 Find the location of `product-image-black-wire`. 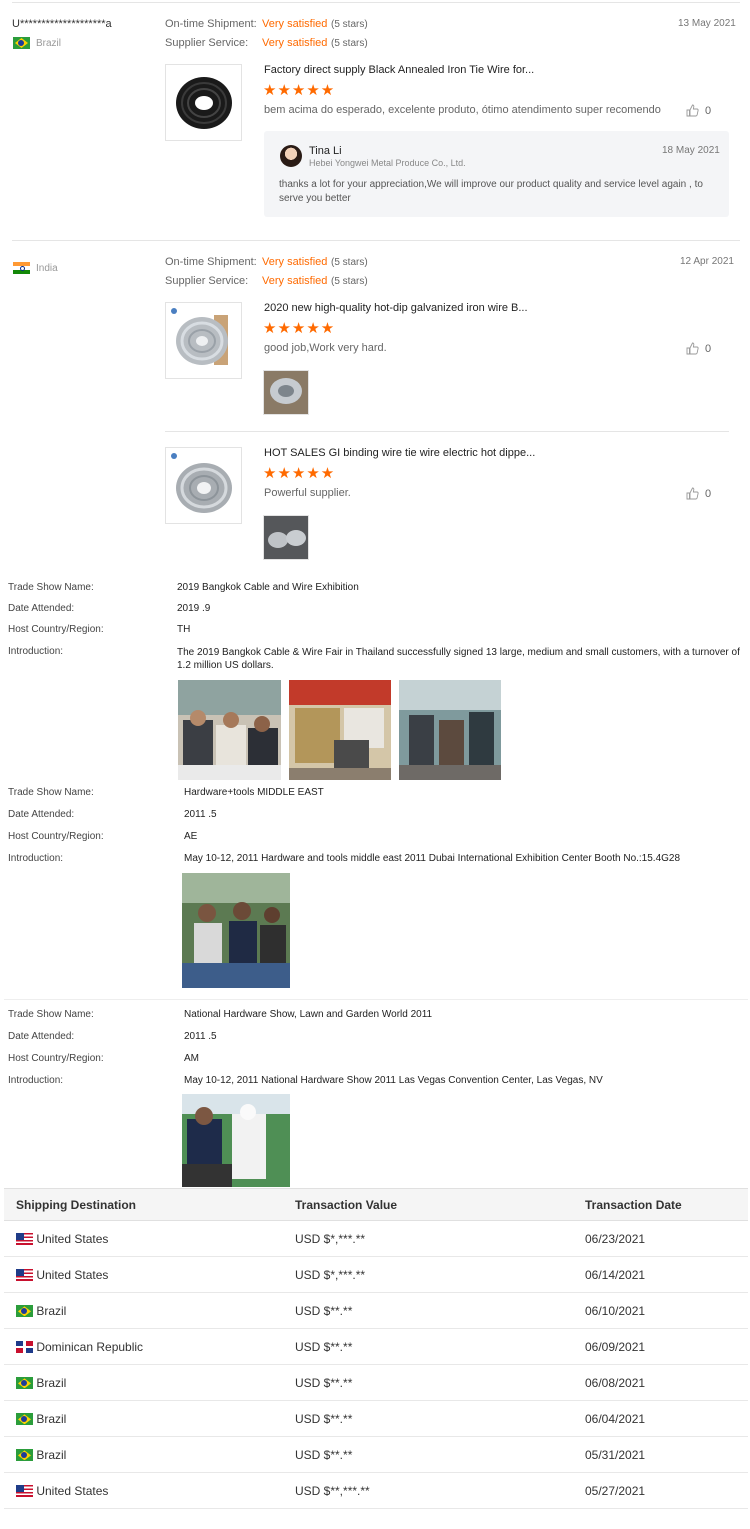

product-image-black-wire is located at coordinates (203, 102).